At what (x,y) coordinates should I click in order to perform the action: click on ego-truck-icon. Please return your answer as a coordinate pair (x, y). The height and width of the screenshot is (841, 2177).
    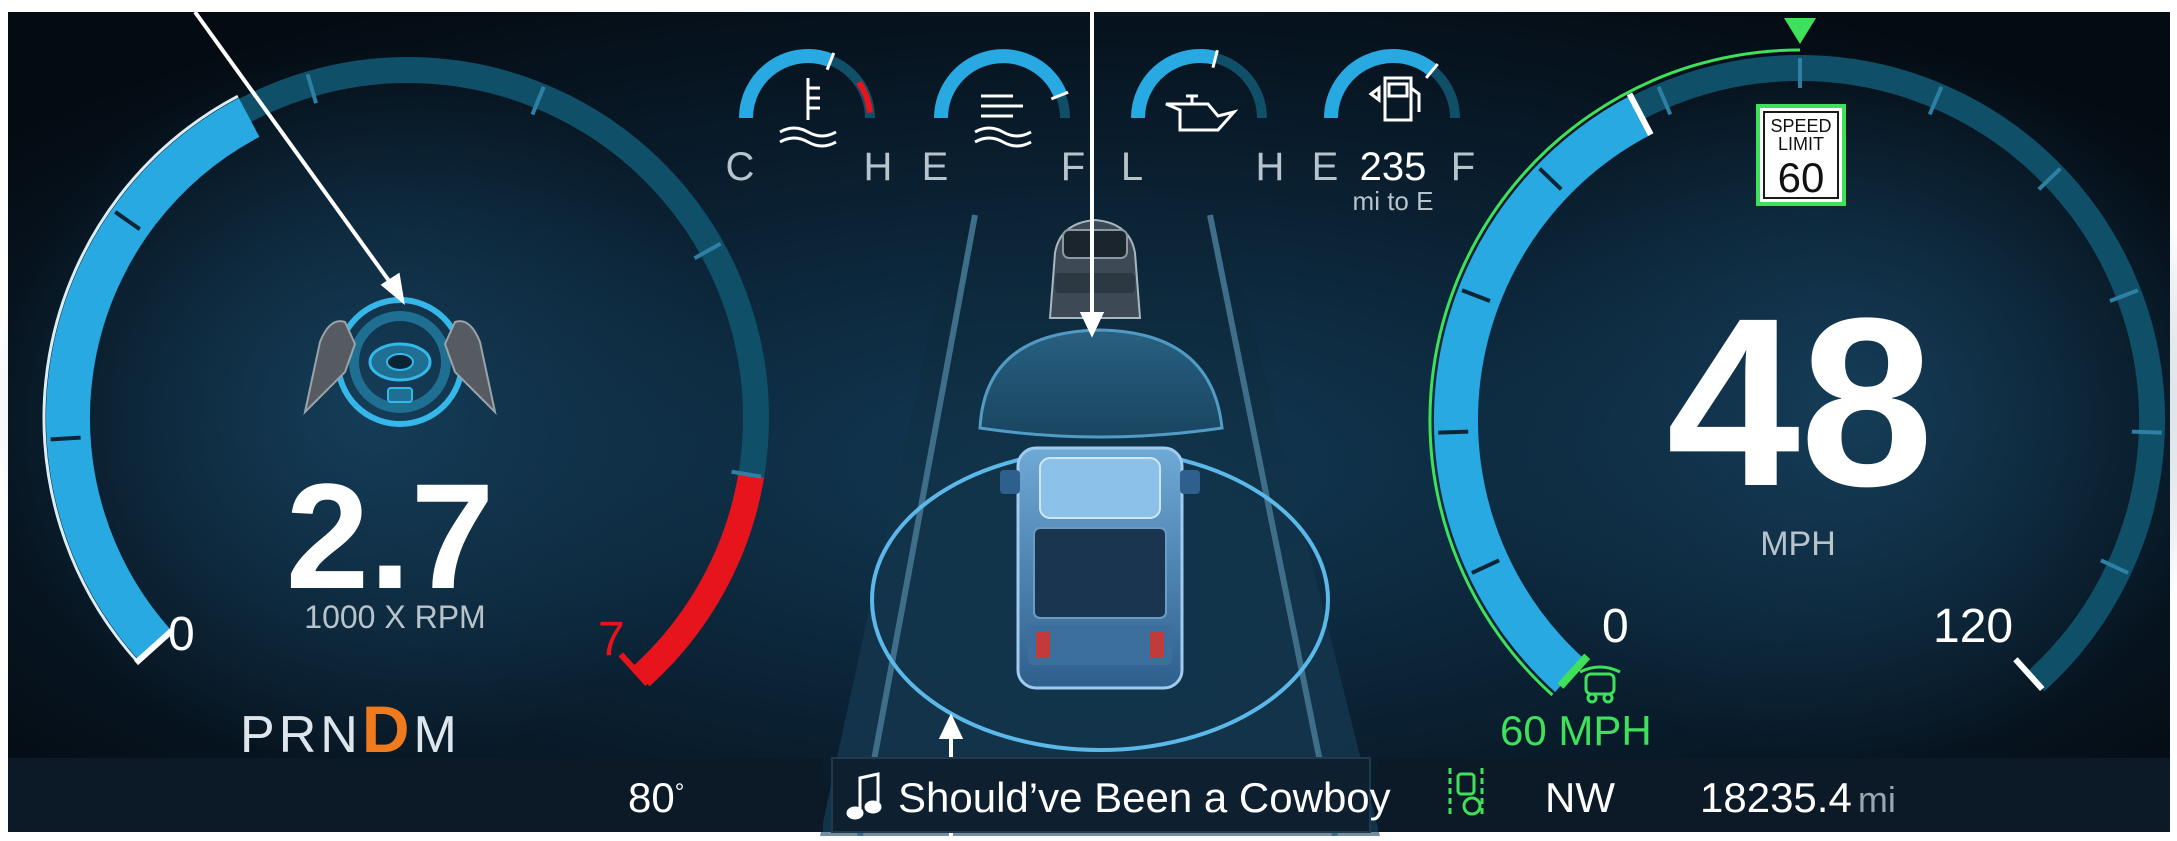
    Looking at the image, I should click on (1100, 568).